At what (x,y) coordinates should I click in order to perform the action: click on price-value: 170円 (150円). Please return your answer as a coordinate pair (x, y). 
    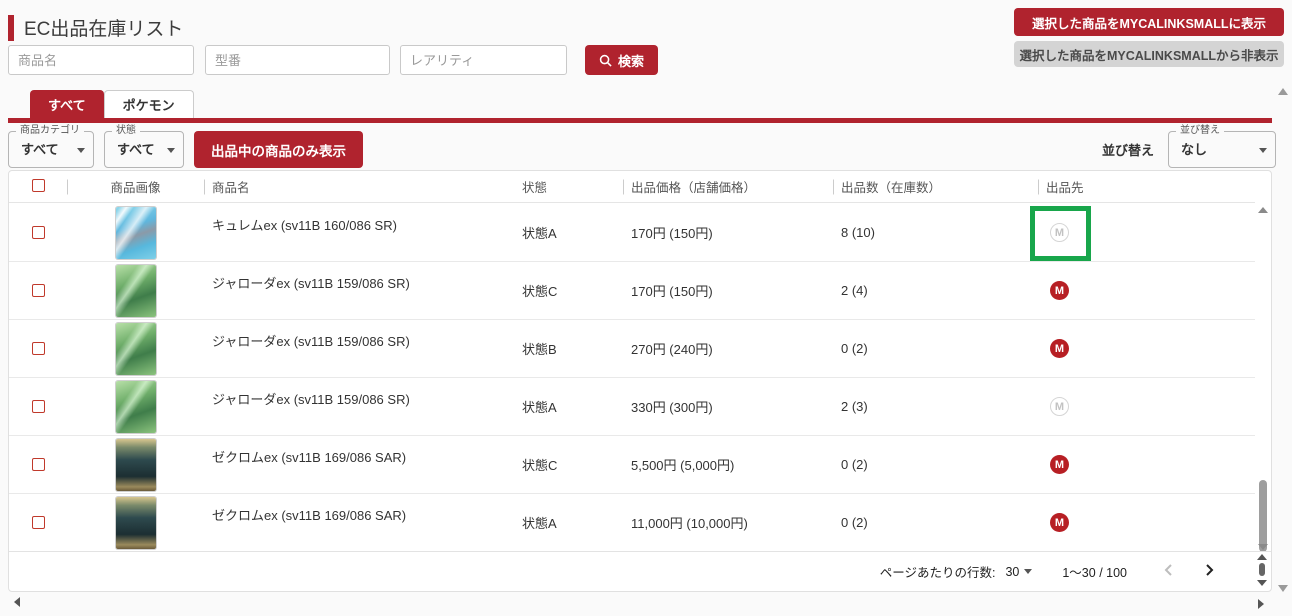
    Looking at the image, I should click on (672, 291).